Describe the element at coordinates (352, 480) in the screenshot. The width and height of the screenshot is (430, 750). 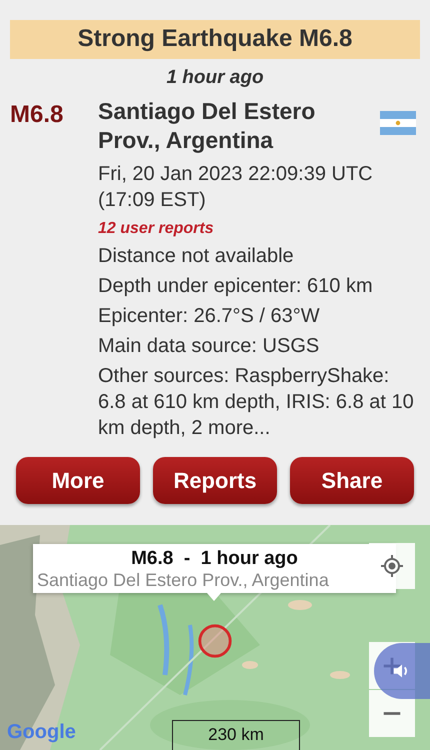
I see `action-button: Share` at that location.